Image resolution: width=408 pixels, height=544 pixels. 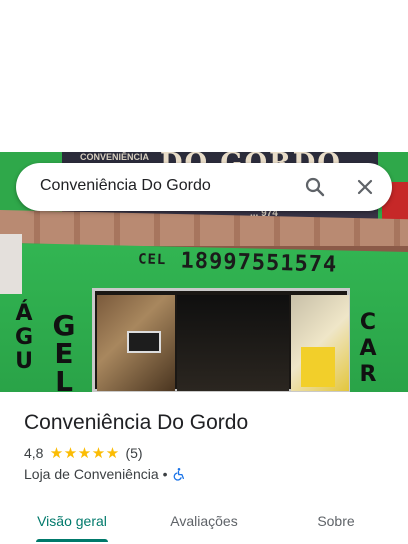 I want to click on tab-reviews: Avaliações, so click(x=204, y=521).